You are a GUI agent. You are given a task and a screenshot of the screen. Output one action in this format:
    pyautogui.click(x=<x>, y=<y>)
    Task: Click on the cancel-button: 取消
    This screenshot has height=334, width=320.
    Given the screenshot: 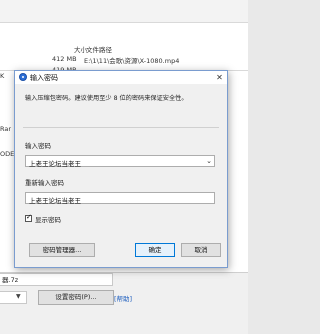 What is the action you would take?
    pyautogui.click(x=201, y=250)
    